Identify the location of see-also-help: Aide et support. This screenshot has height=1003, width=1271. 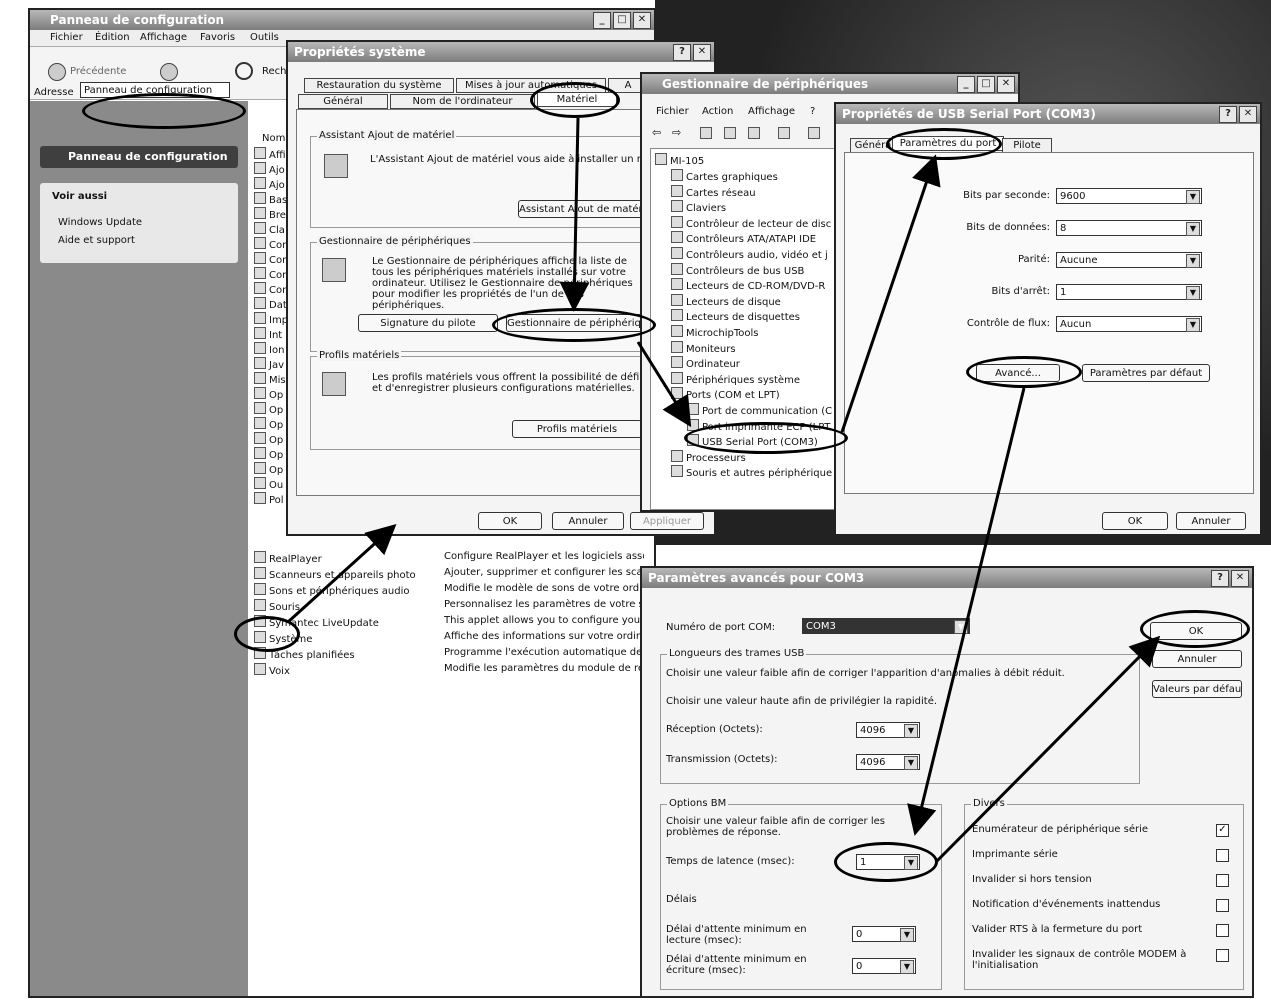
(96, 240).